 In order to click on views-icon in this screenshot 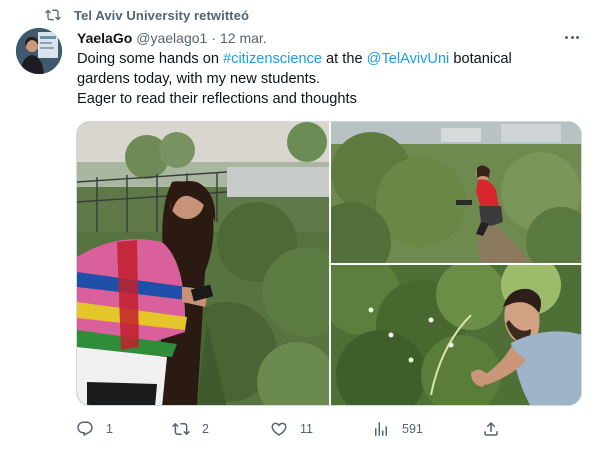, I will do `click(381, 429)`.